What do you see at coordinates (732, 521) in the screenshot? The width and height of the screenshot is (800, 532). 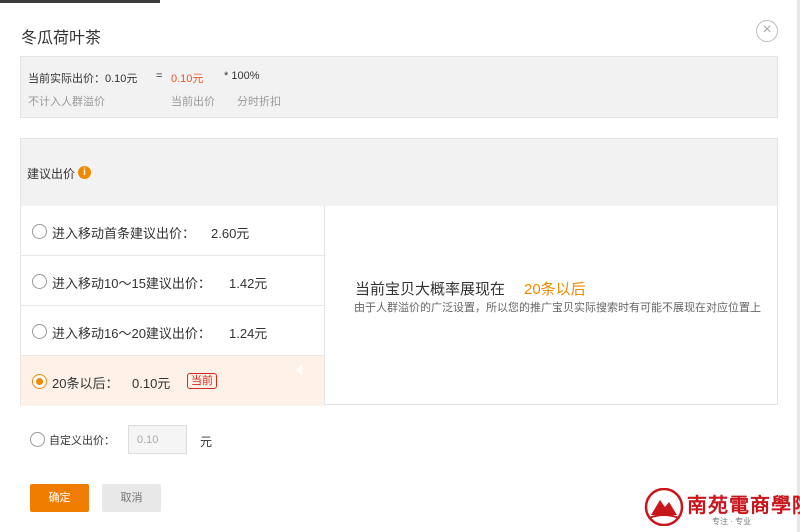 I see `watermark-slogan: 专注 · 专业` at bounding box center [732, 521].